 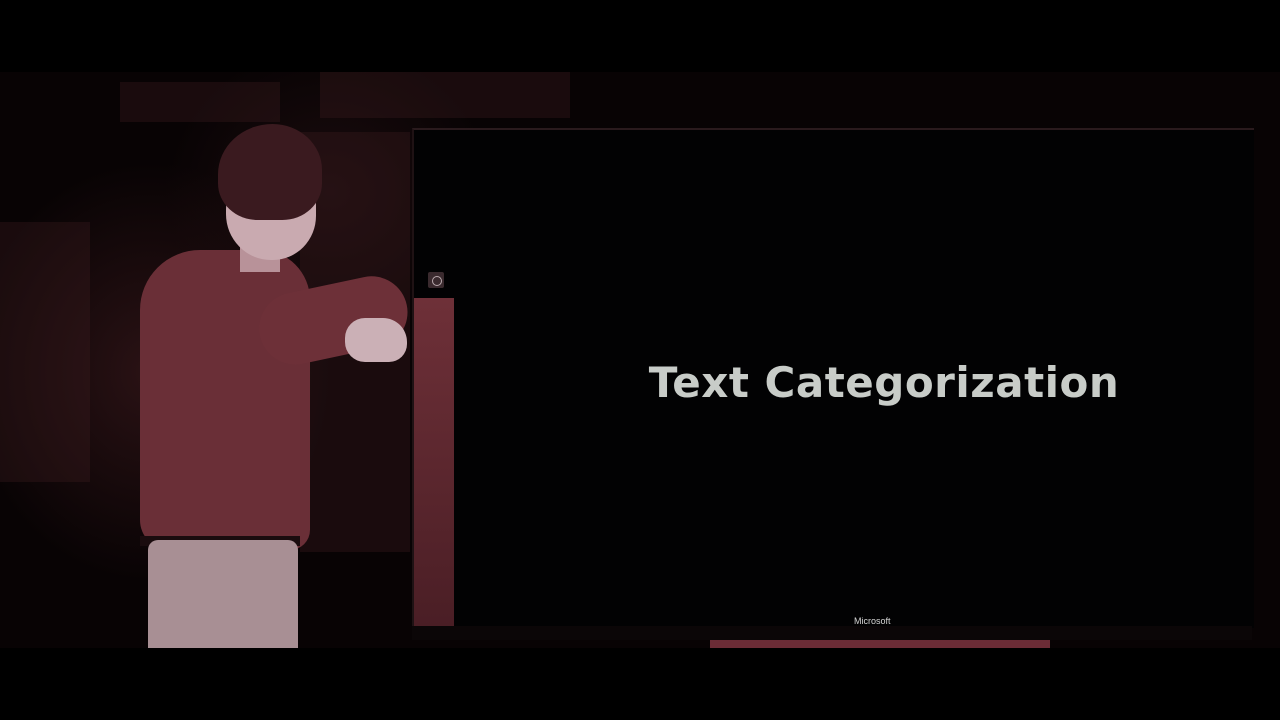 I want to click on slide-title: Text Categorization, so click(x=884, y=382).